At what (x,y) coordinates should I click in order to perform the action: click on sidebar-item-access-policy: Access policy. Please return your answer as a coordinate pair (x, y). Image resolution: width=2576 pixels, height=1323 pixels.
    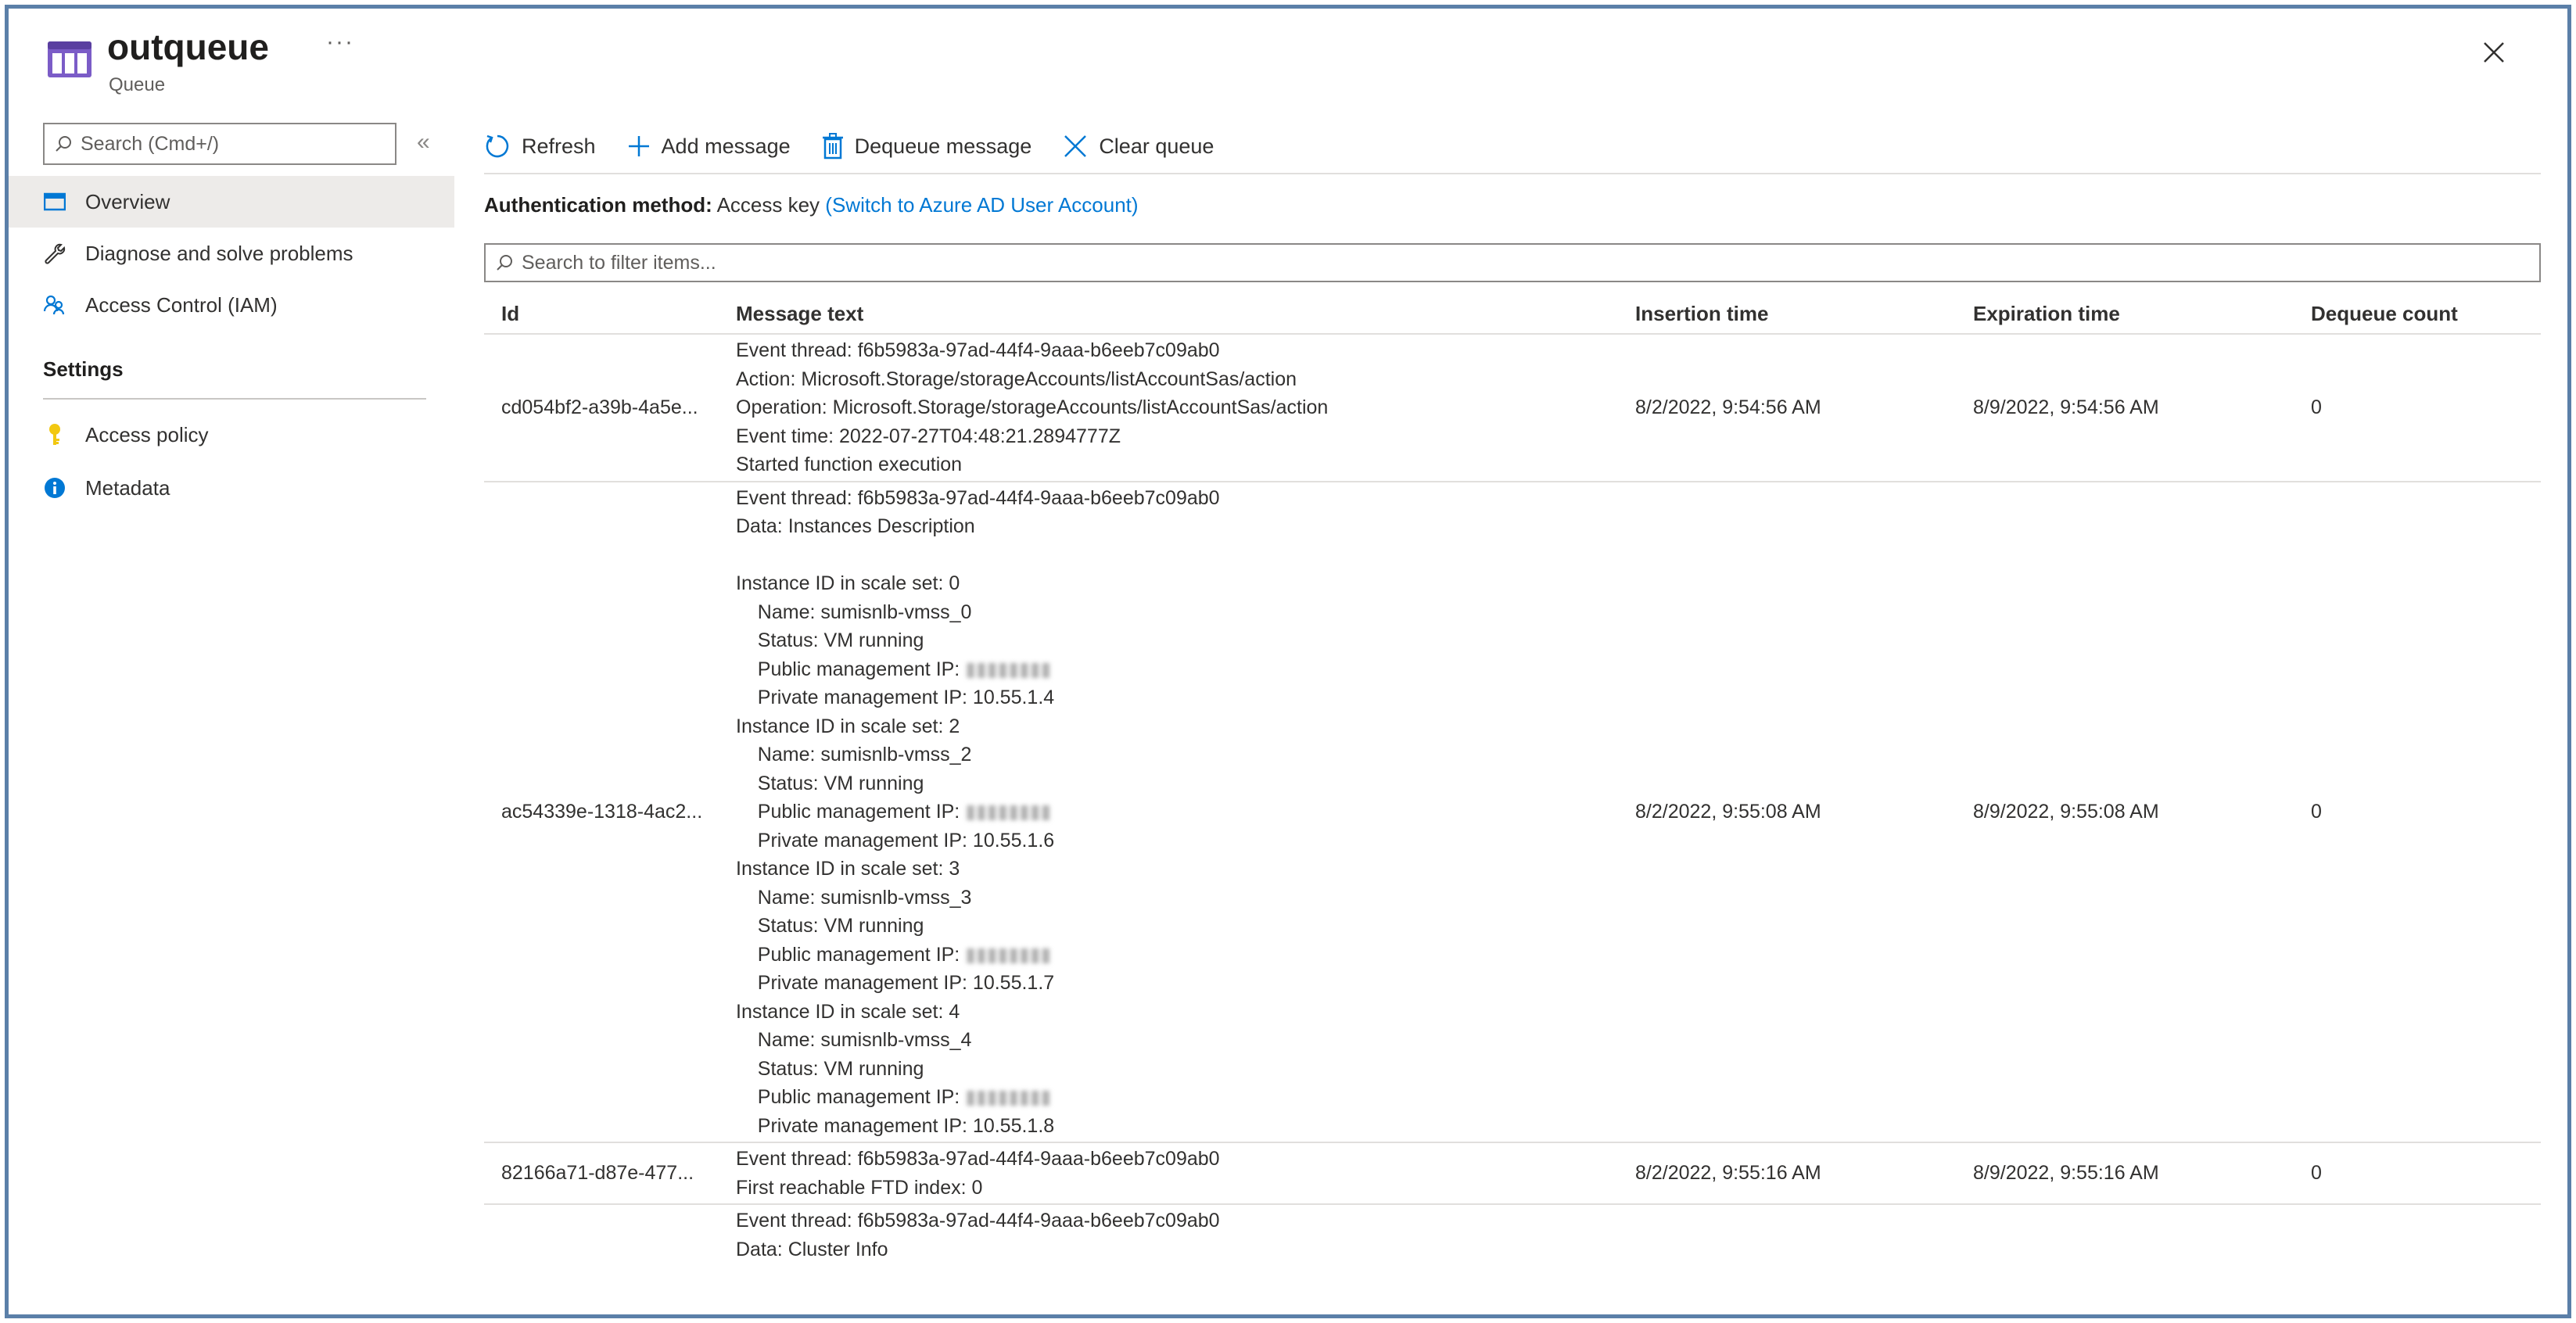
    Looking at the image, I should click on (232, 435).